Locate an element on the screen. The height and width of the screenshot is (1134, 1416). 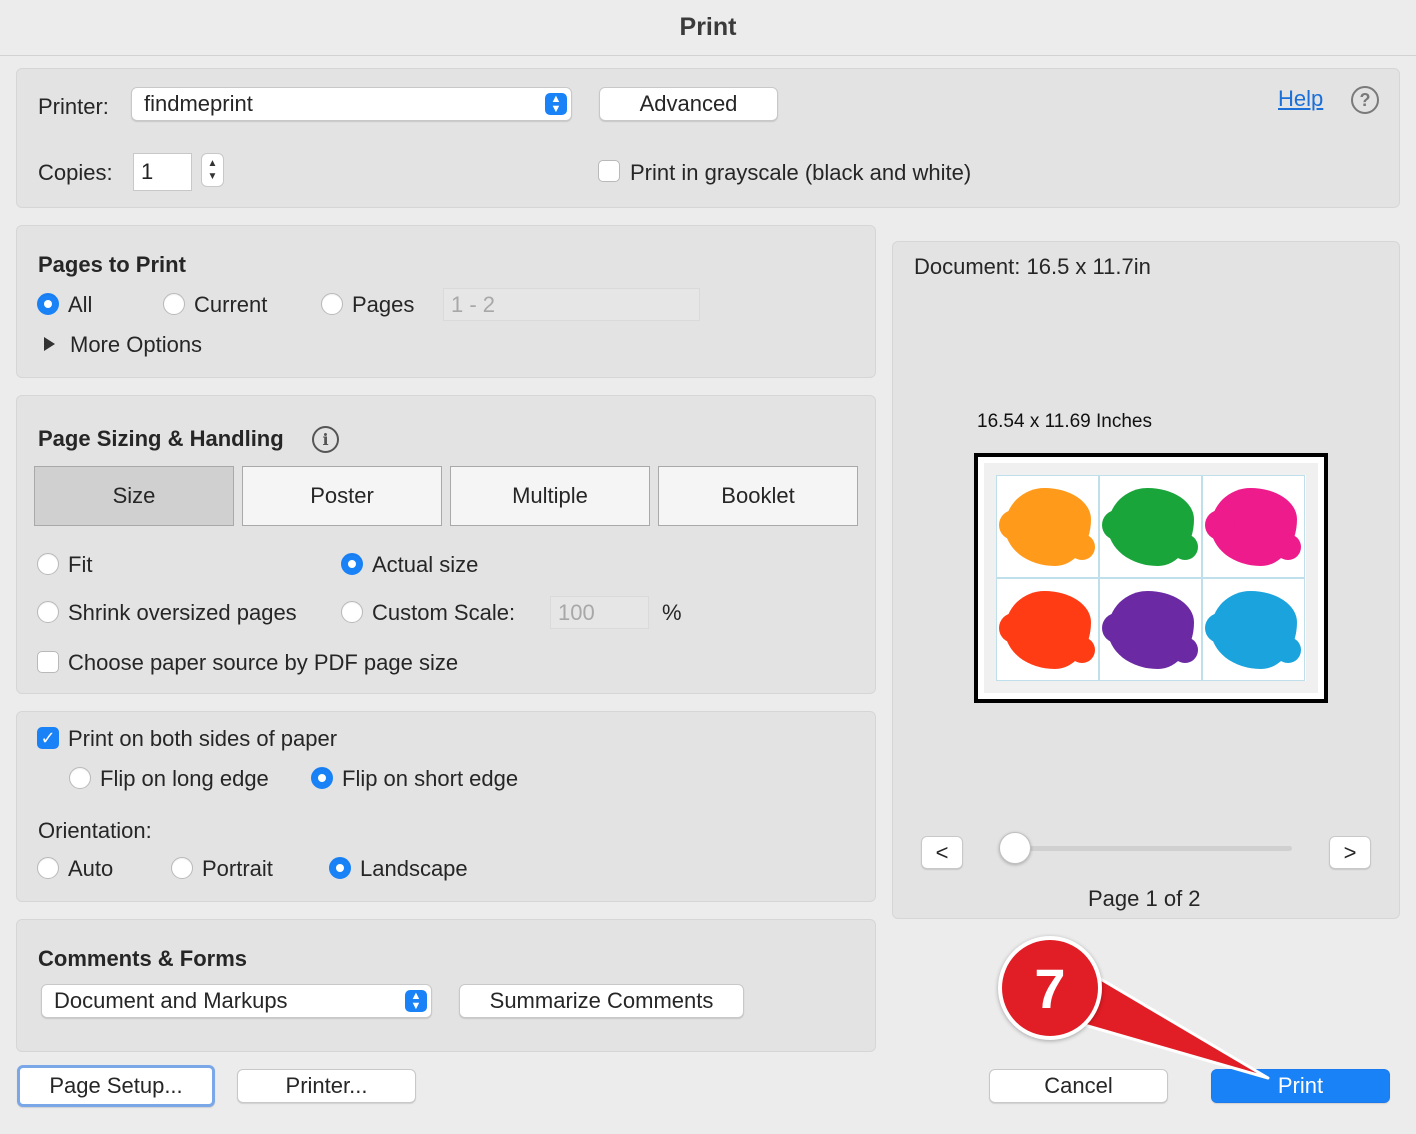
tab-size: Size is located at coordinates (134, 496).